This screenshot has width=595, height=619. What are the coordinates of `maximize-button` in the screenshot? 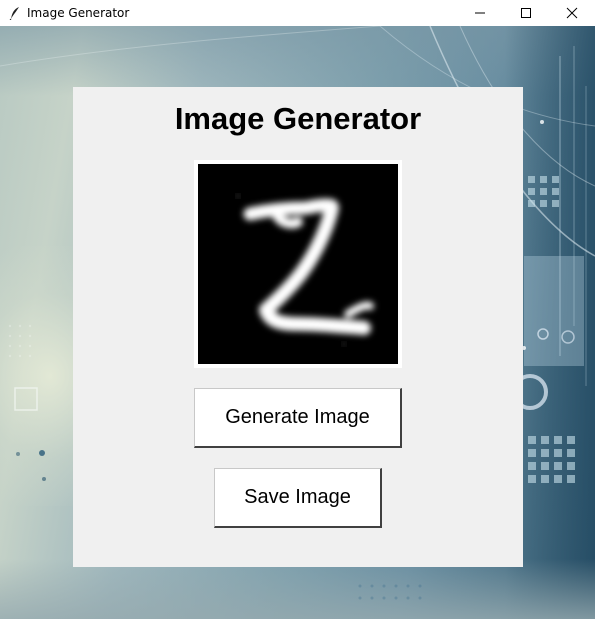 It's located at (526, 13).